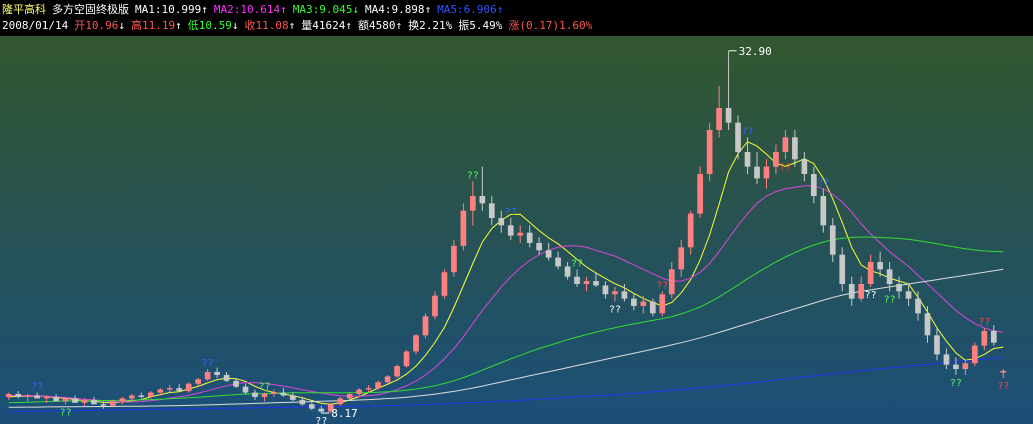  What do you see at coordinates (213, 25) in the screenshot?
I see `quote-low: 低10.59↓` at bounding box center [213, 25].